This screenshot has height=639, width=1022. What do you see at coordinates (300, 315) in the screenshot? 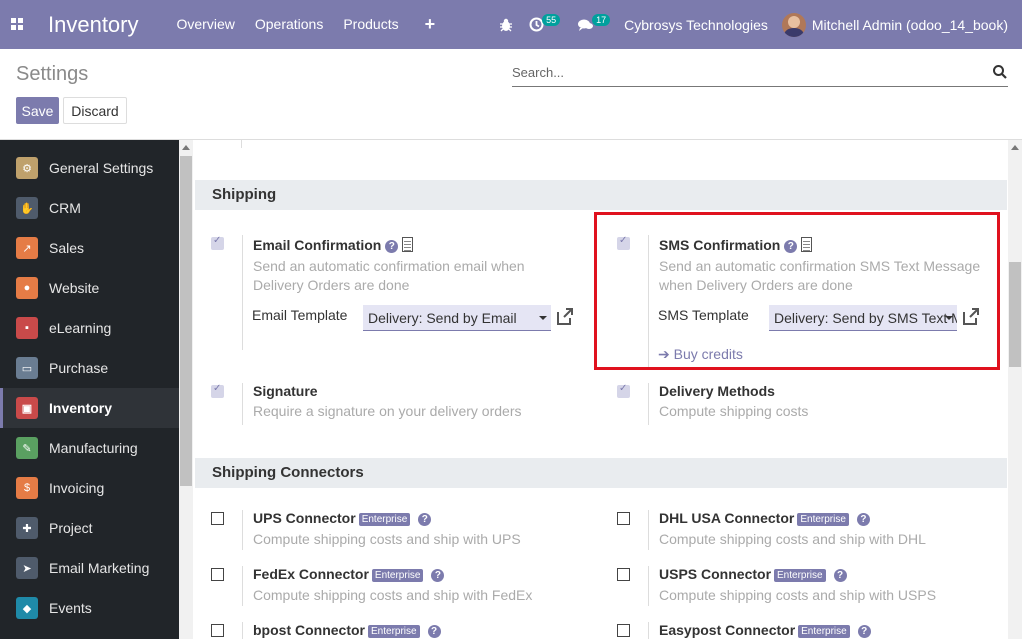
I see `email-template-label: Email Template` at bounding box center [300, 315].